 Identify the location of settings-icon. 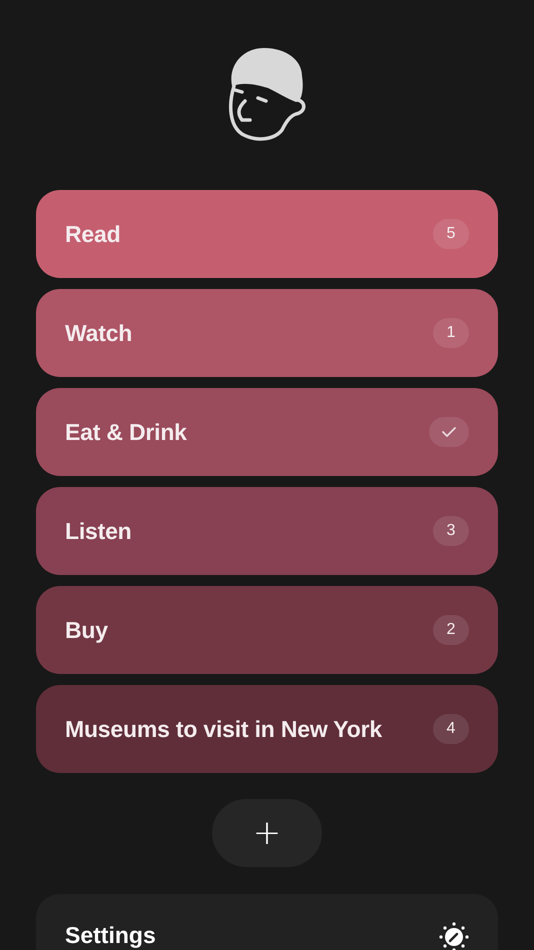
(454, 936).